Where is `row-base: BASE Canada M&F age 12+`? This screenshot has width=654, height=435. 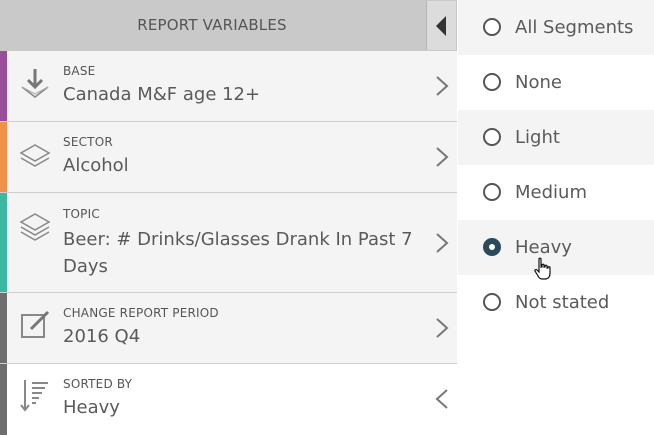
row-base: BASE Canada M&F age 12+ is located at coordinates (228, 86).